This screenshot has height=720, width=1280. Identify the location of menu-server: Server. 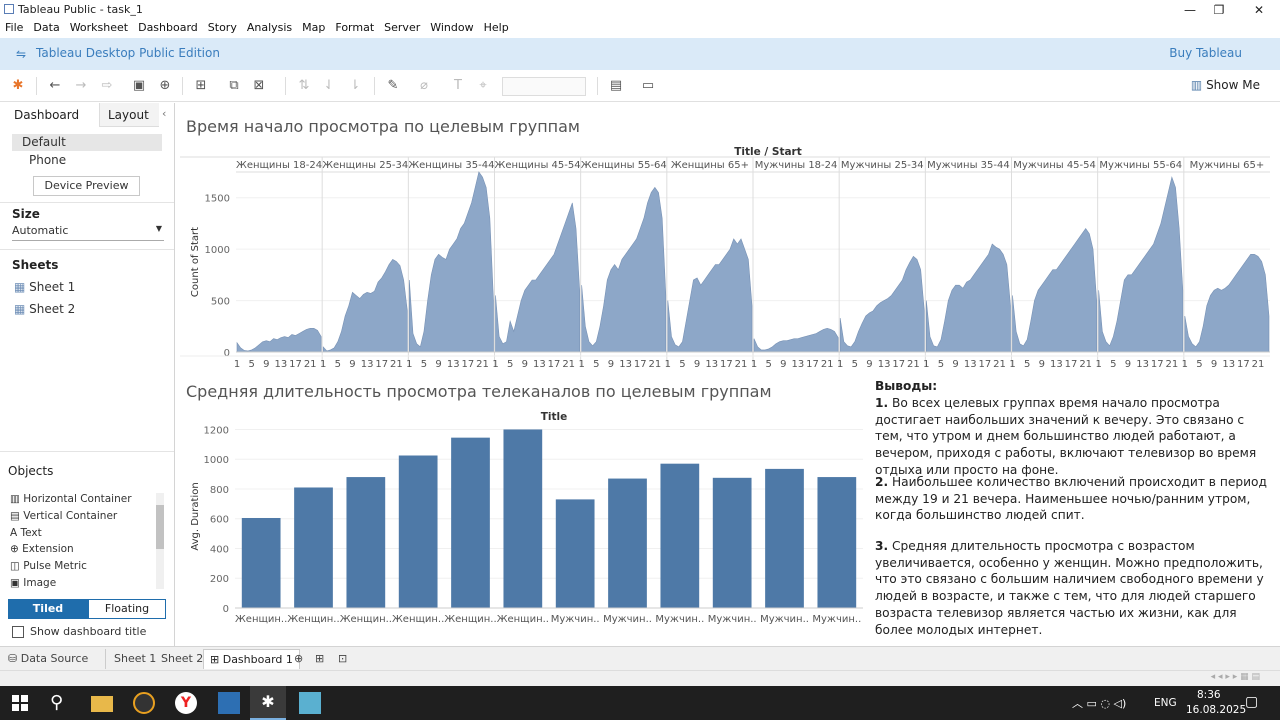
(402, 27).